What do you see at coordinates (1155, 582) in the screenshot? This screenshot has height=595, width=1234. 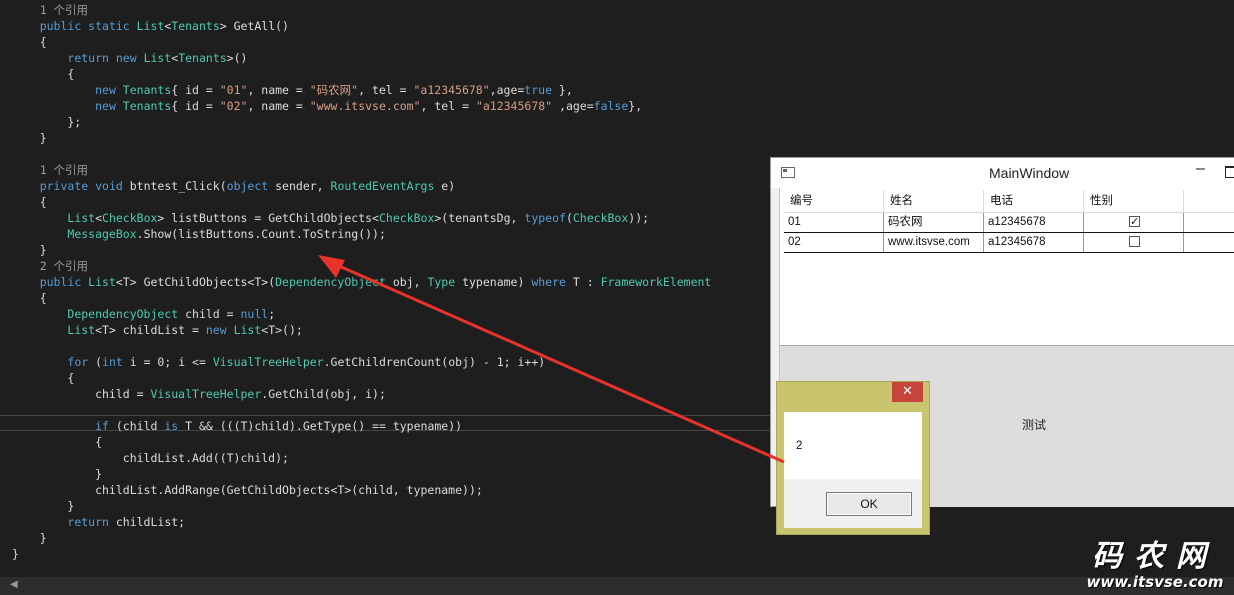 I see `watermark-url: www.itsvse.com` at bounding box center [1155, 582].